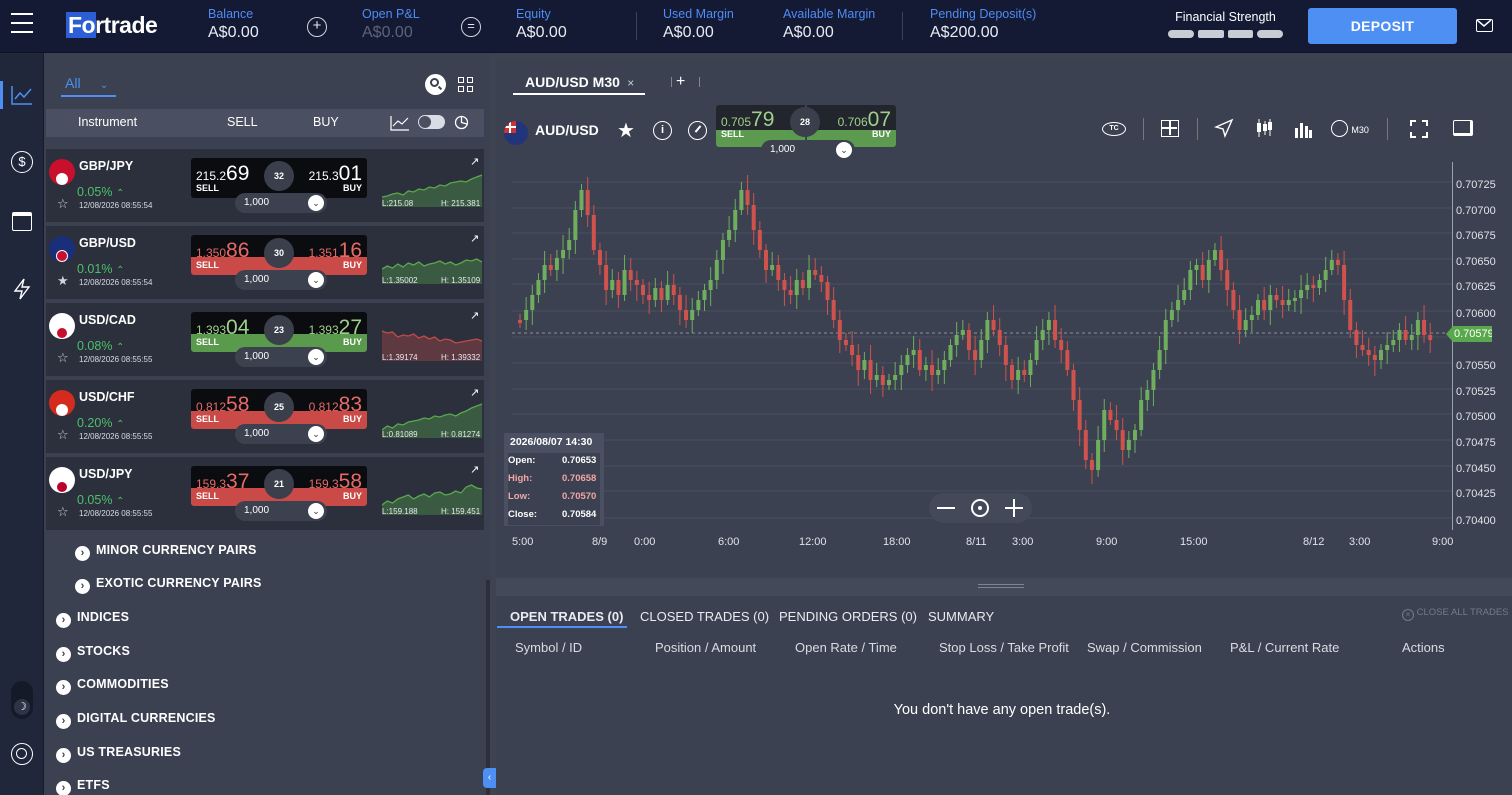 The image size is (1512, 795). What do you see at coordinates (1170, 128) in the screenshot?
I see `layout-grid-icon` at bounding box center [1170, 128].